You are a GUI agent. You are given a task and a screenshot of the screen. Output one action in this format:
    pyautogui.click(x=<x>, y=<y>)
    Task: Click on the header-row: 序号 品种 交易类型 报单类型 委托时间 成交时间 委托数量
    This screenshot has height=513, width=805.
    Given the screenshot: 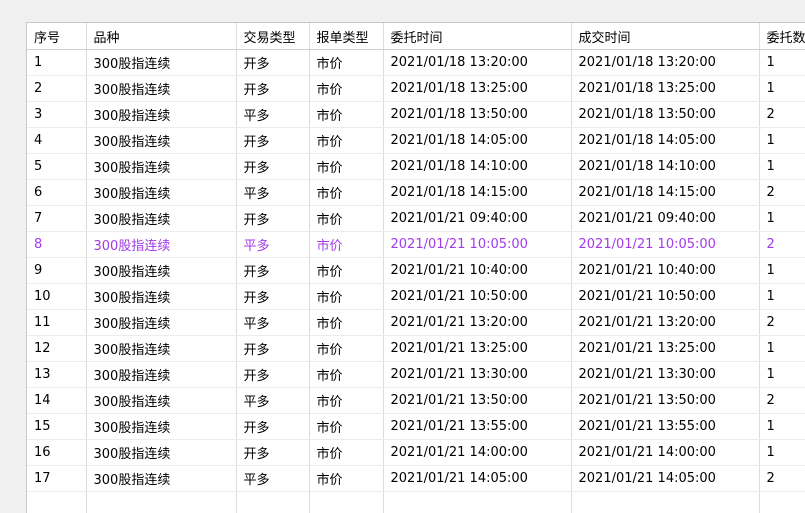 What is the action you would take?
    pyautogui.click(x=416, y=36)
    